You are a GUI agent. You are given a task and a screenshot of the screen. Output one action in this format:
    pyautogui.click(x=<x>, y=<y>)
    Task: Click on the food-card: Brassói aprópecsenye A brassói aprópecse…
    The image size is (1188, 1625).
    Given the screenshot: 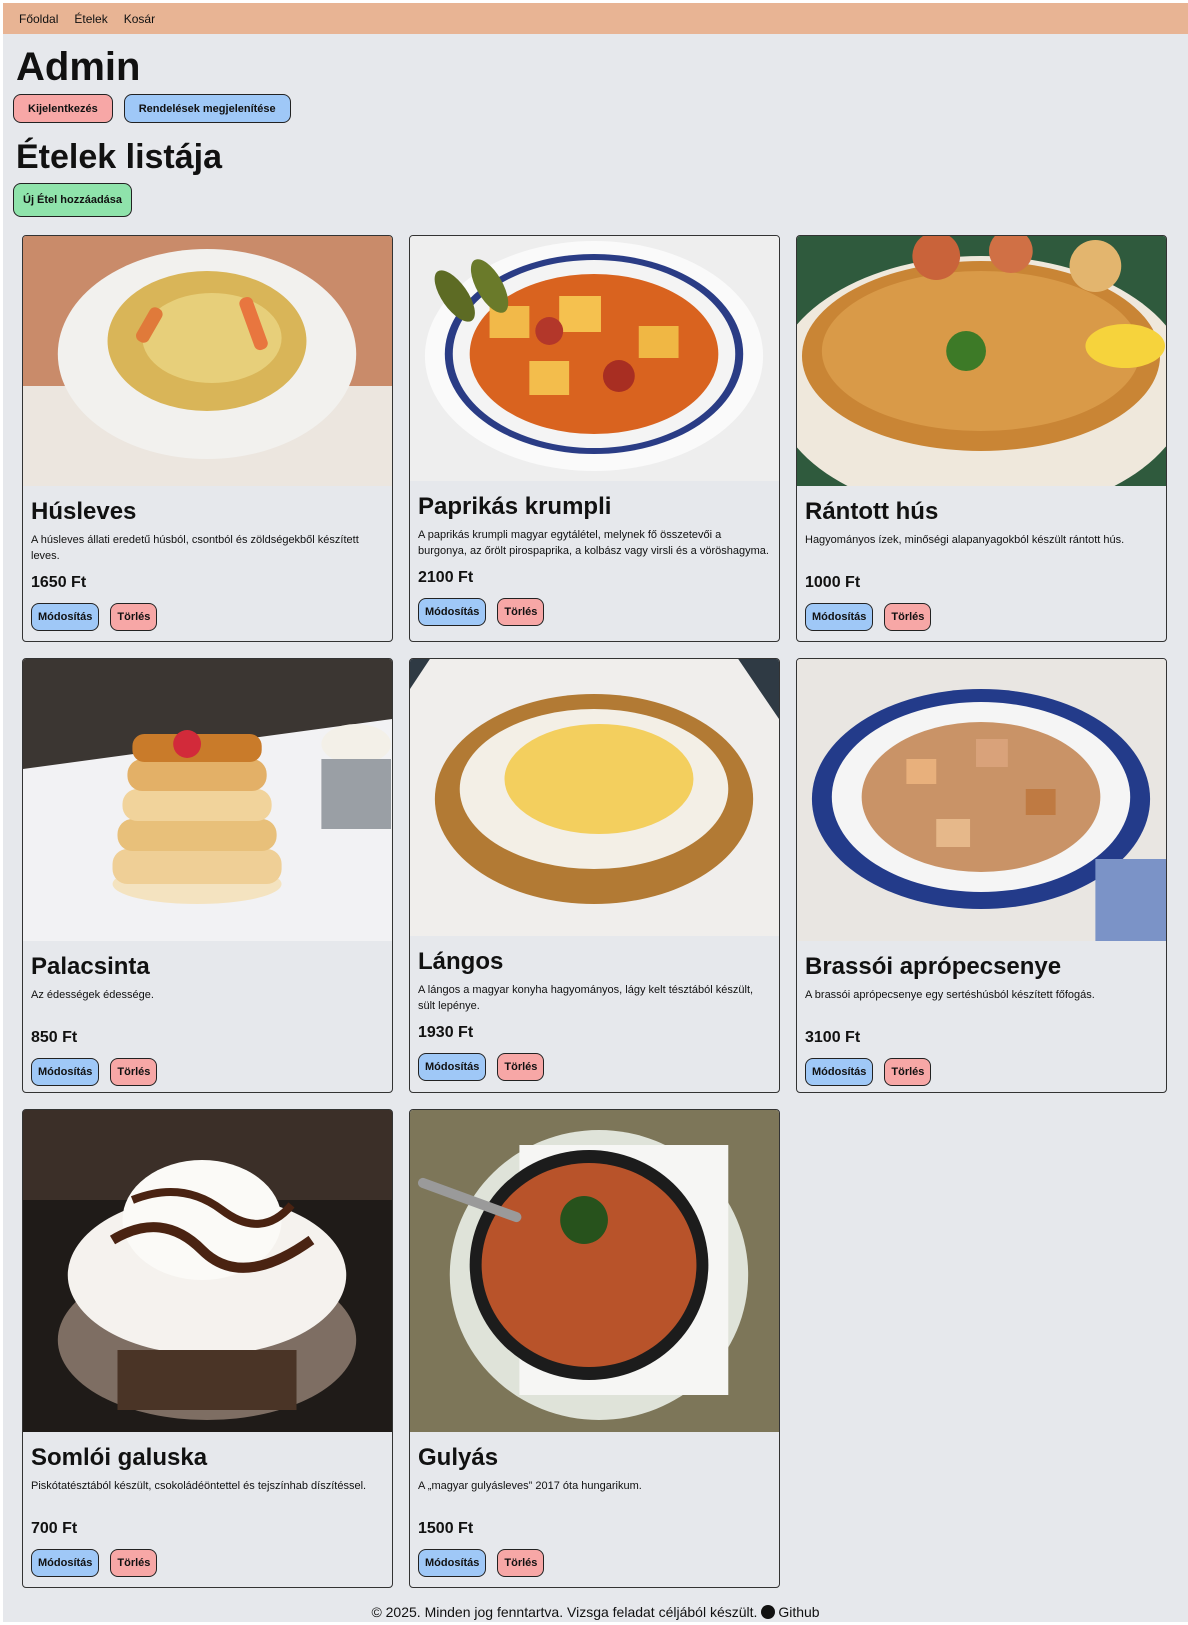 What is the action you would take?
    pyautogui.click(x=981, y=875)
    